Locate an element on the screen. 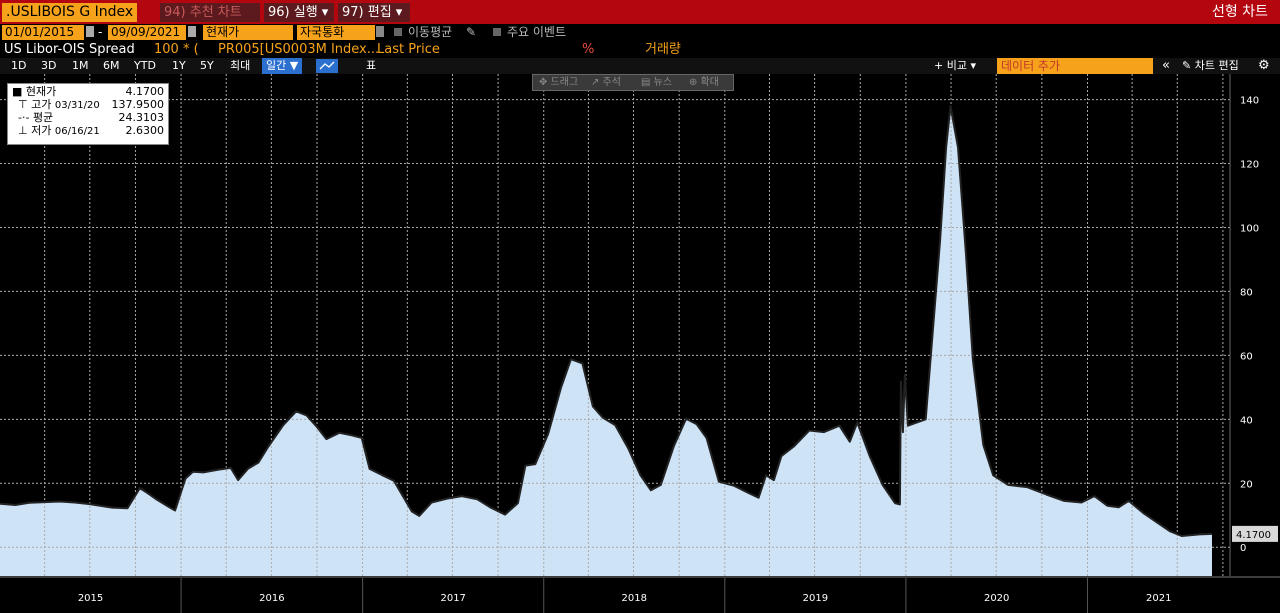  collapse-icon: « is located at coordinates (1166, 66).